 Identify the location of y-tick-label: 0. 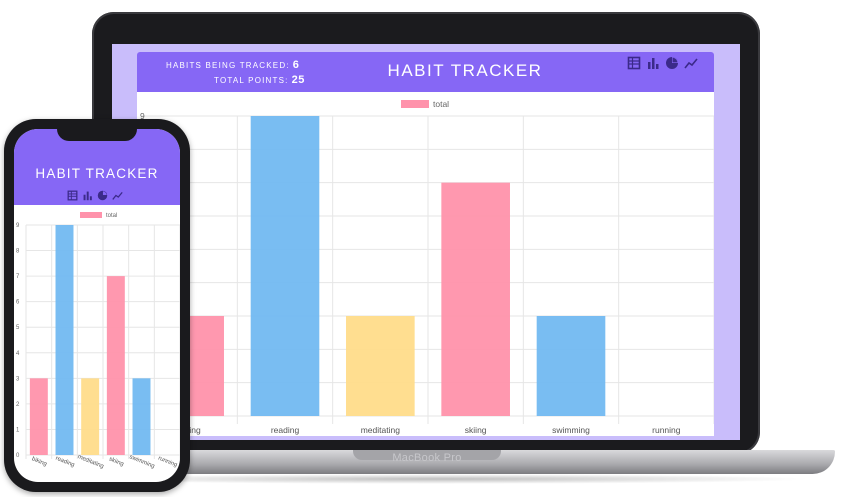
(18, 456).